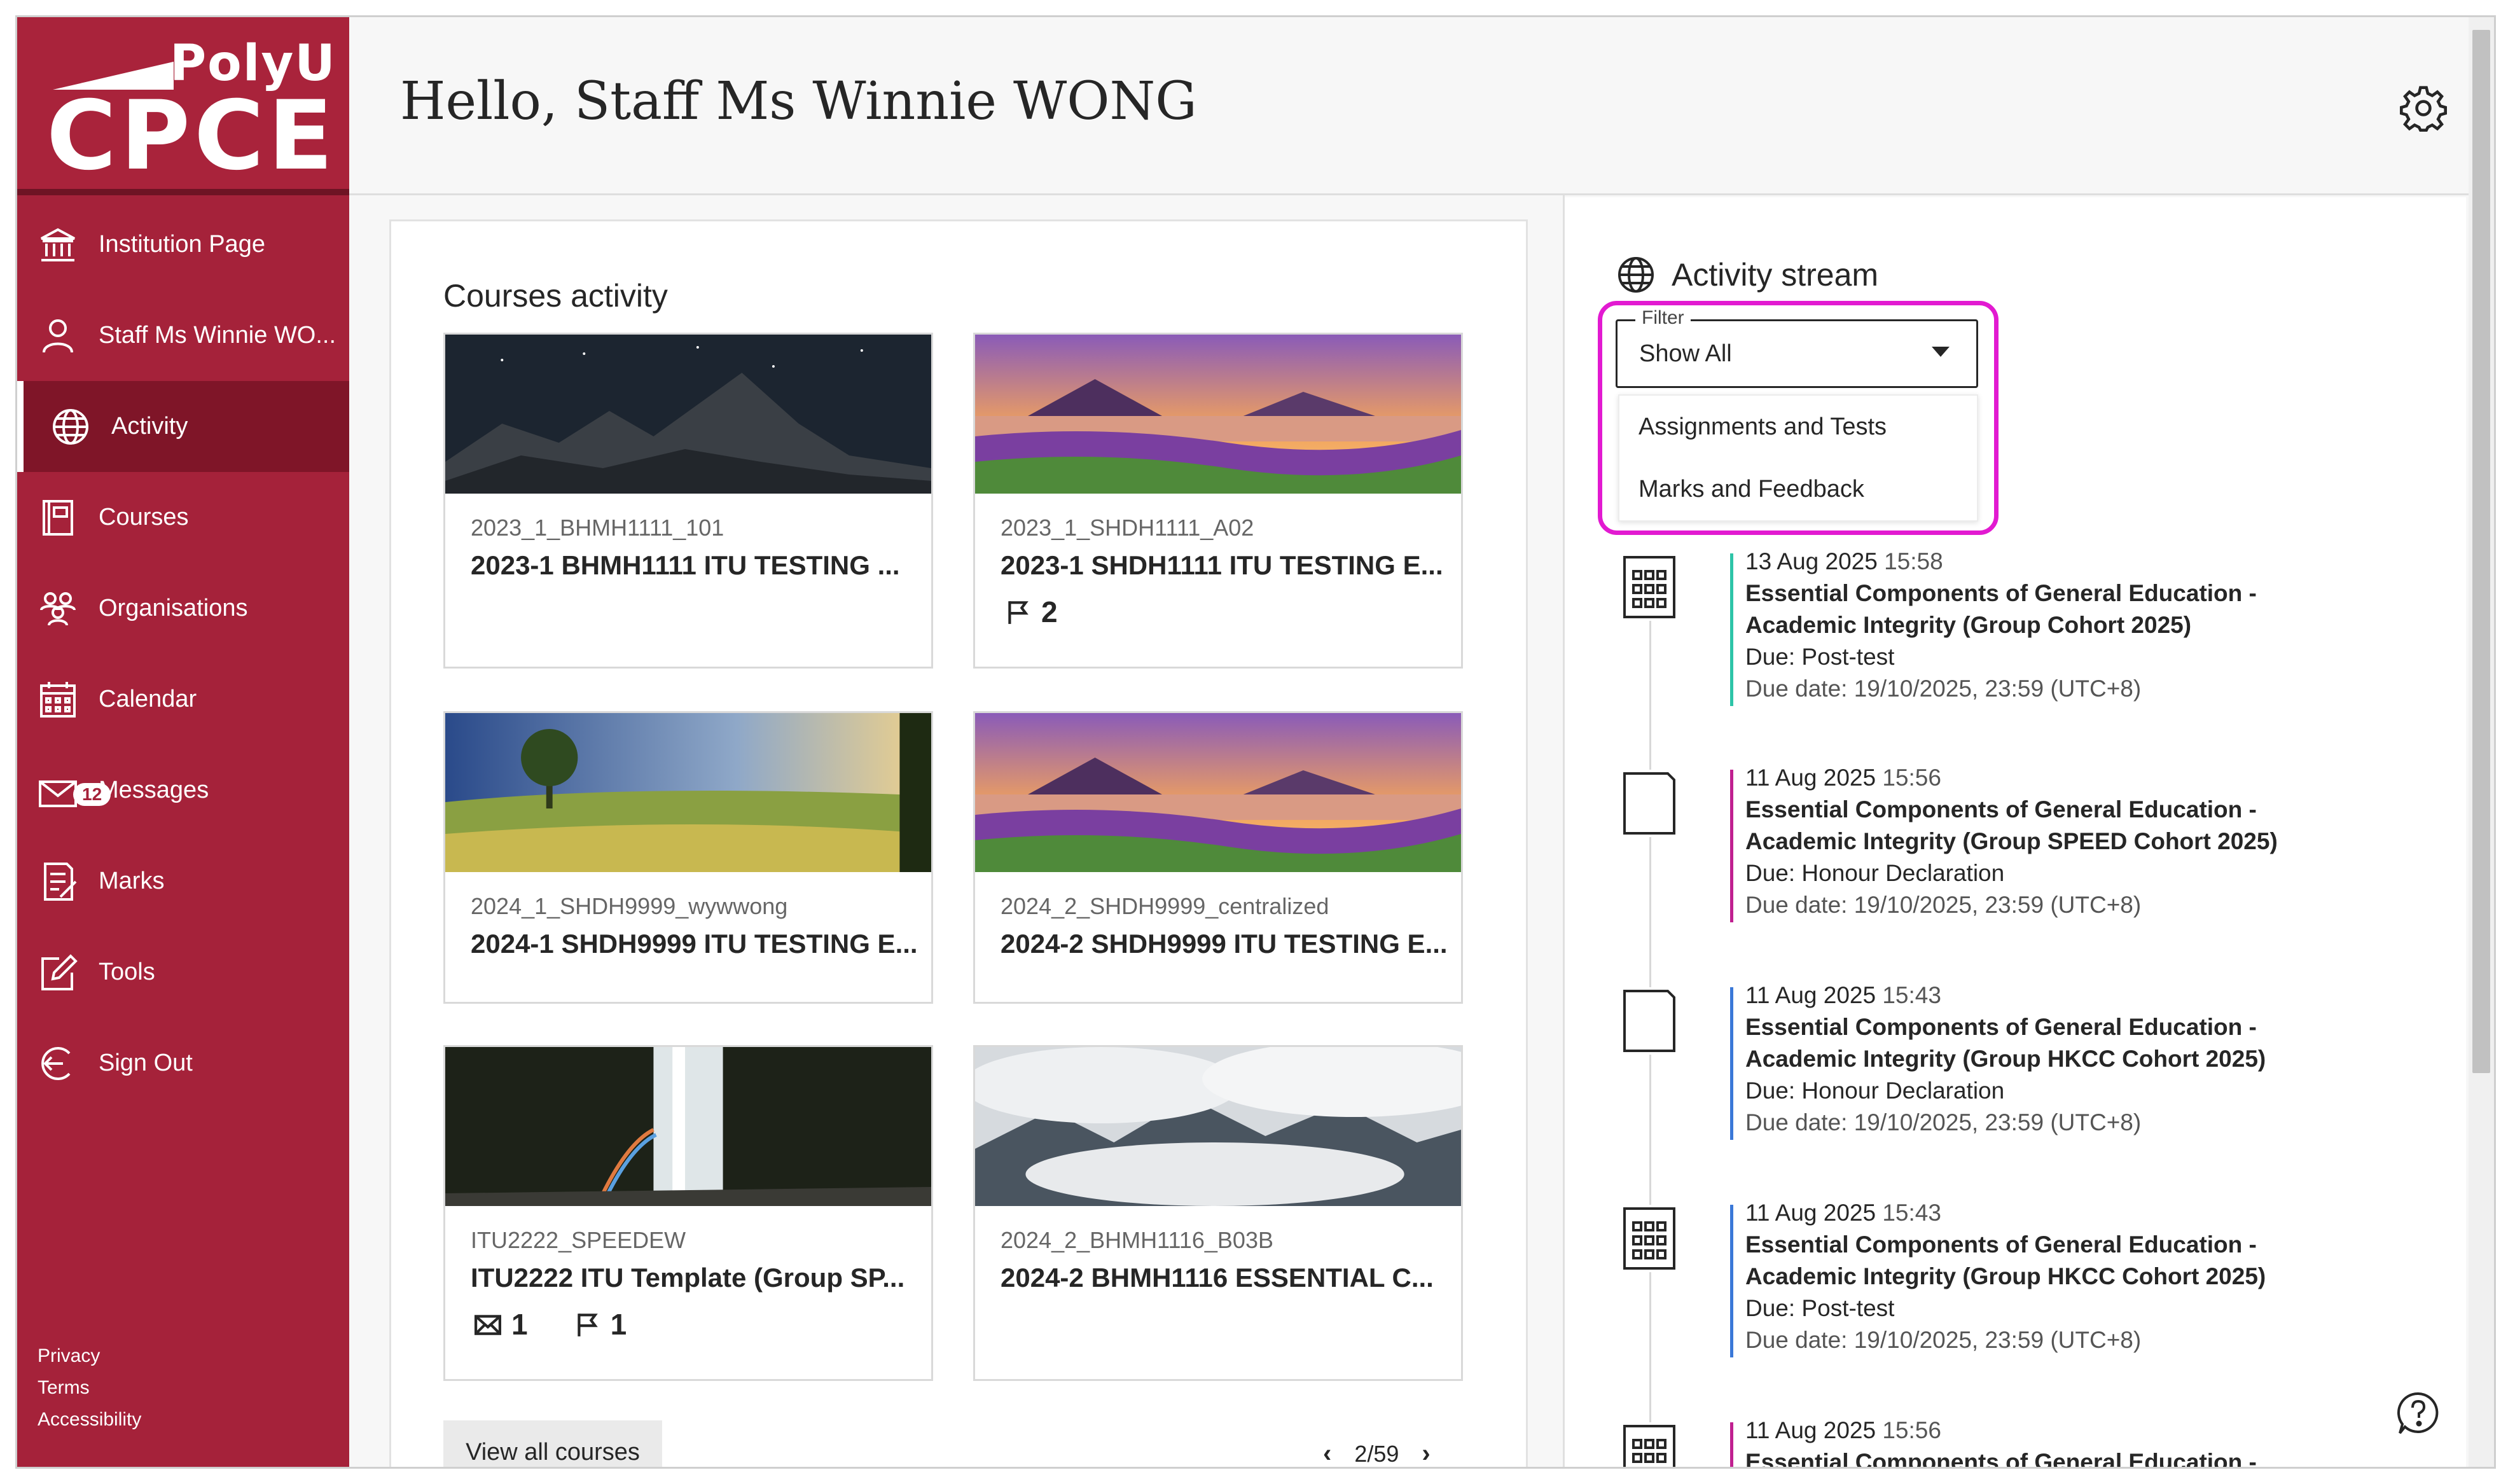  Describe the element at coordinates (2481, 551) in the screenshot. I see `scrollbar-thumb` at that location.